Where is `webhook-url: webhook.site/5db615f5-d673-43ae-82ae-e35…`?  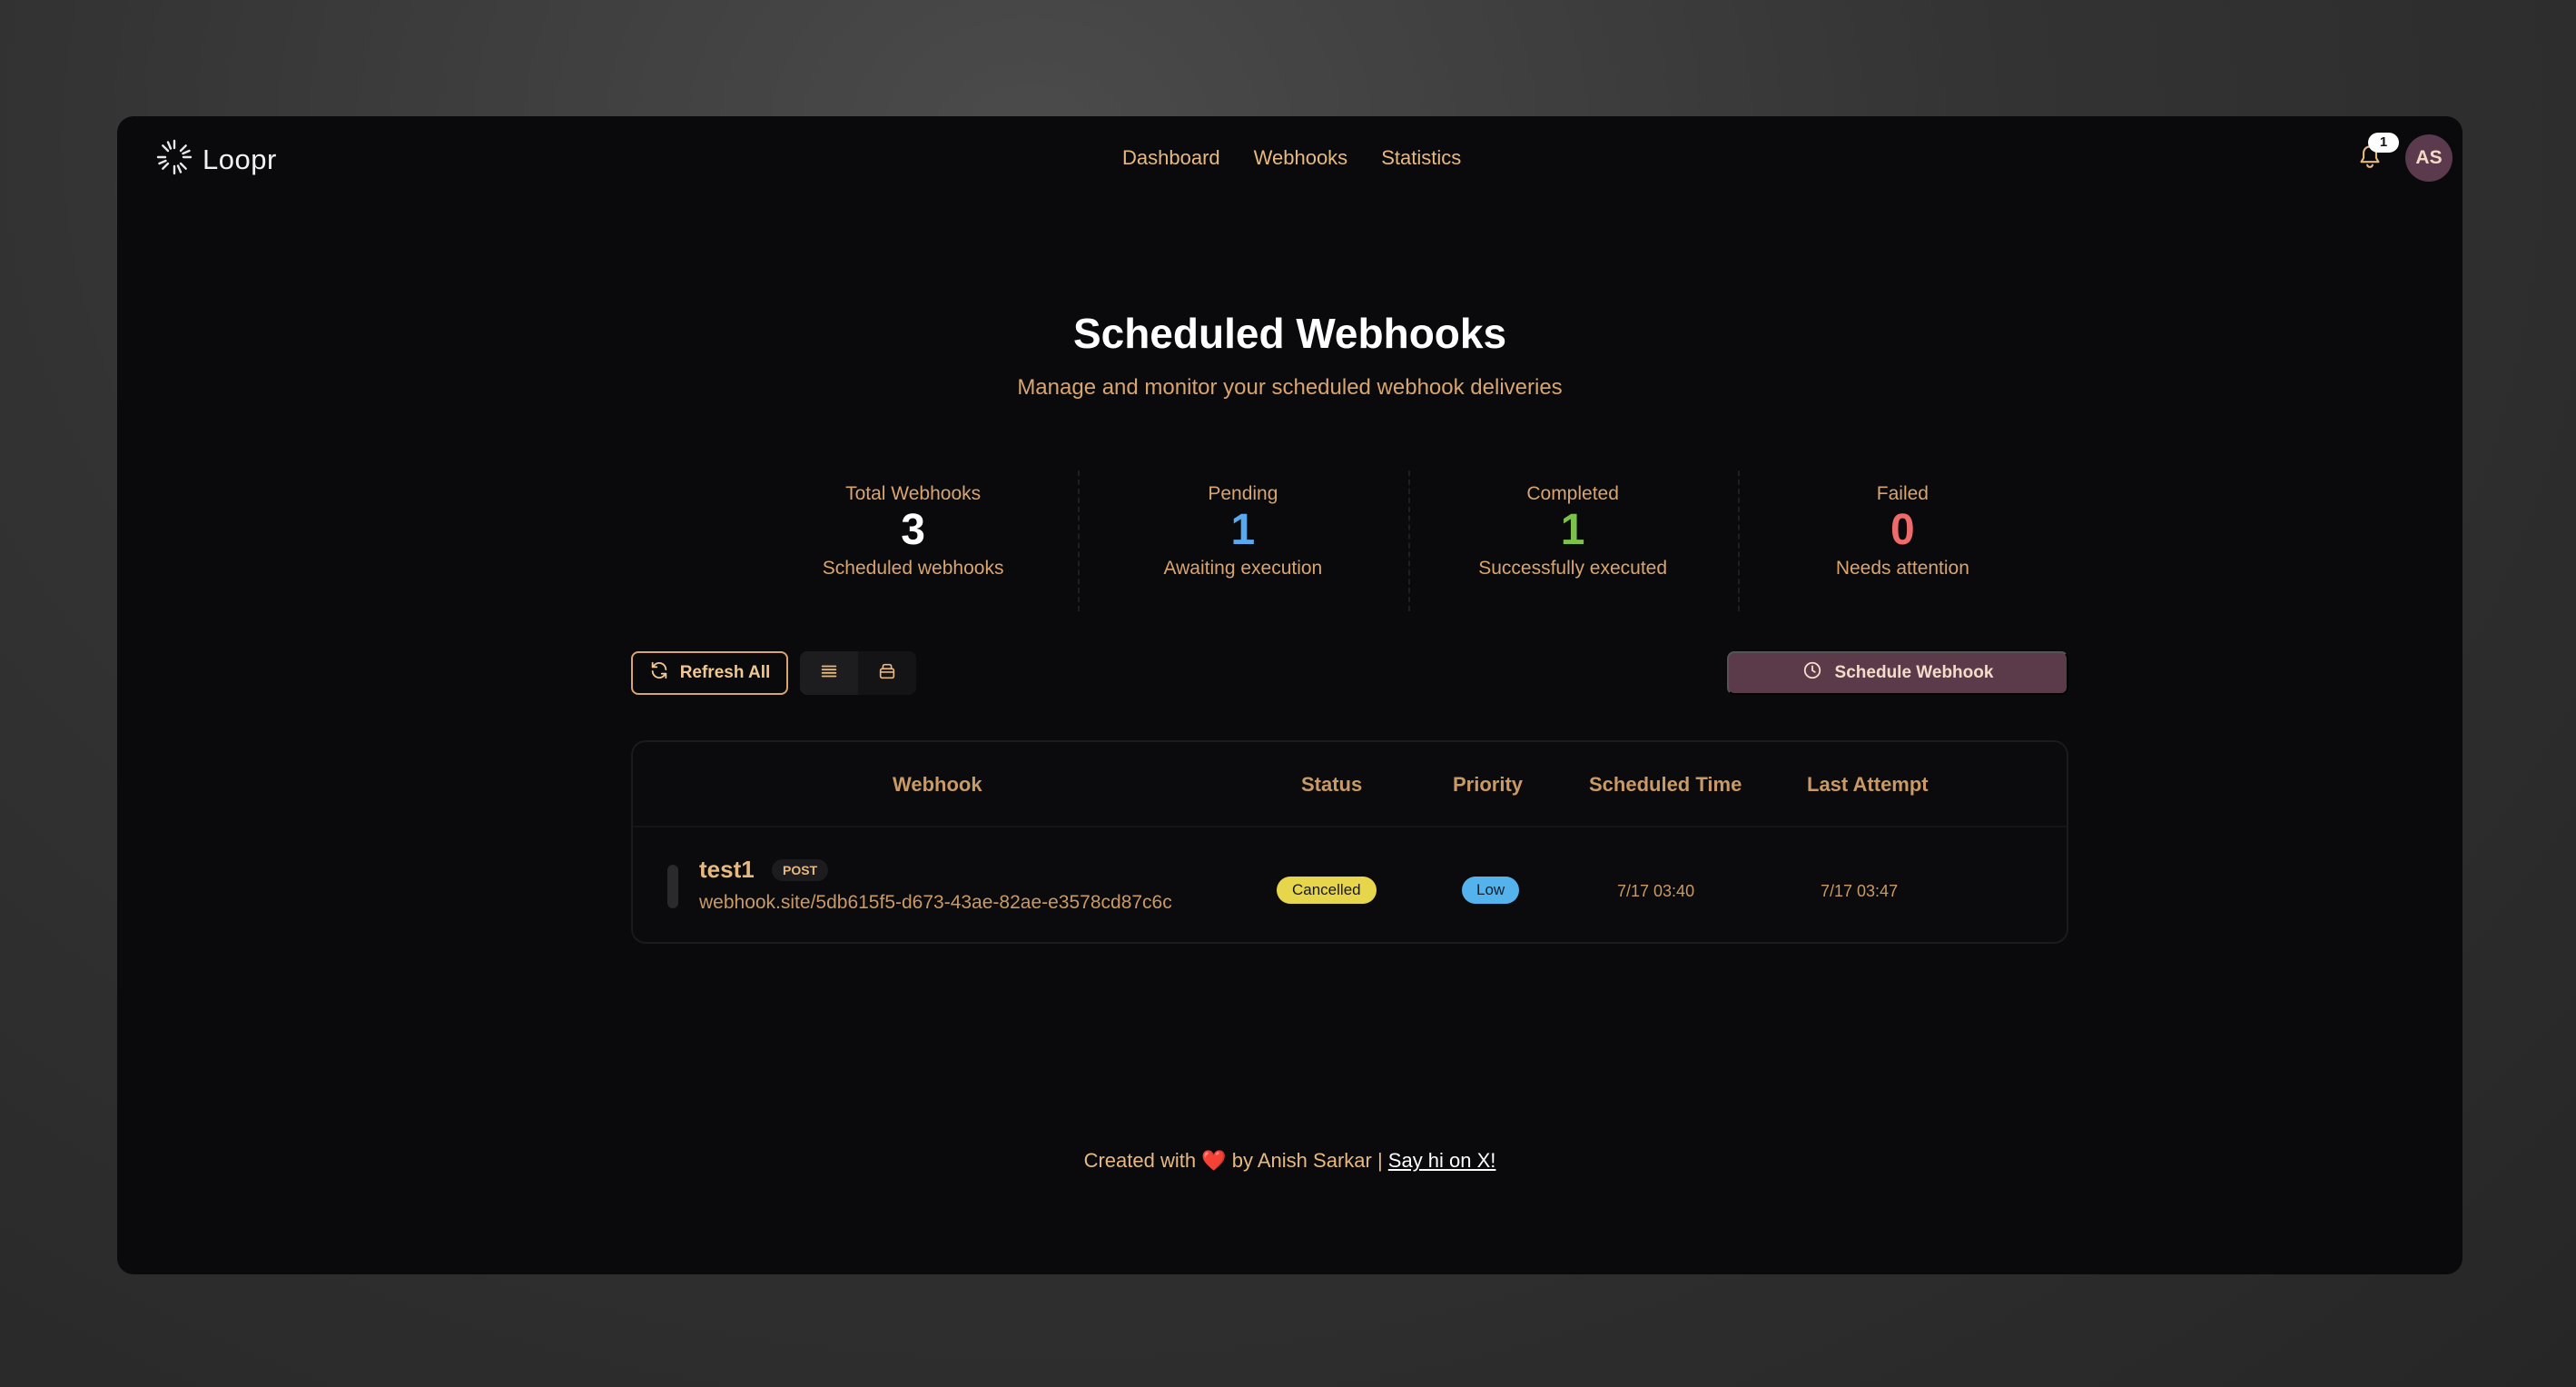
webhook-url: webhook.site/5db615f5-d673-43ae-82ae-e35… is located at coordinates (935, 902).